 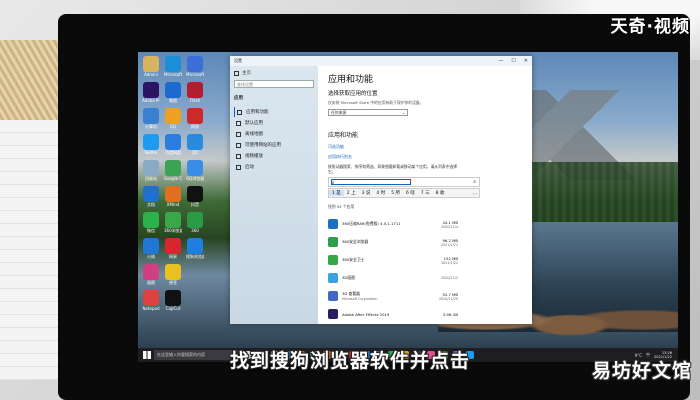 I want to click on nav-home: 主页, so click(x=274, y=73).